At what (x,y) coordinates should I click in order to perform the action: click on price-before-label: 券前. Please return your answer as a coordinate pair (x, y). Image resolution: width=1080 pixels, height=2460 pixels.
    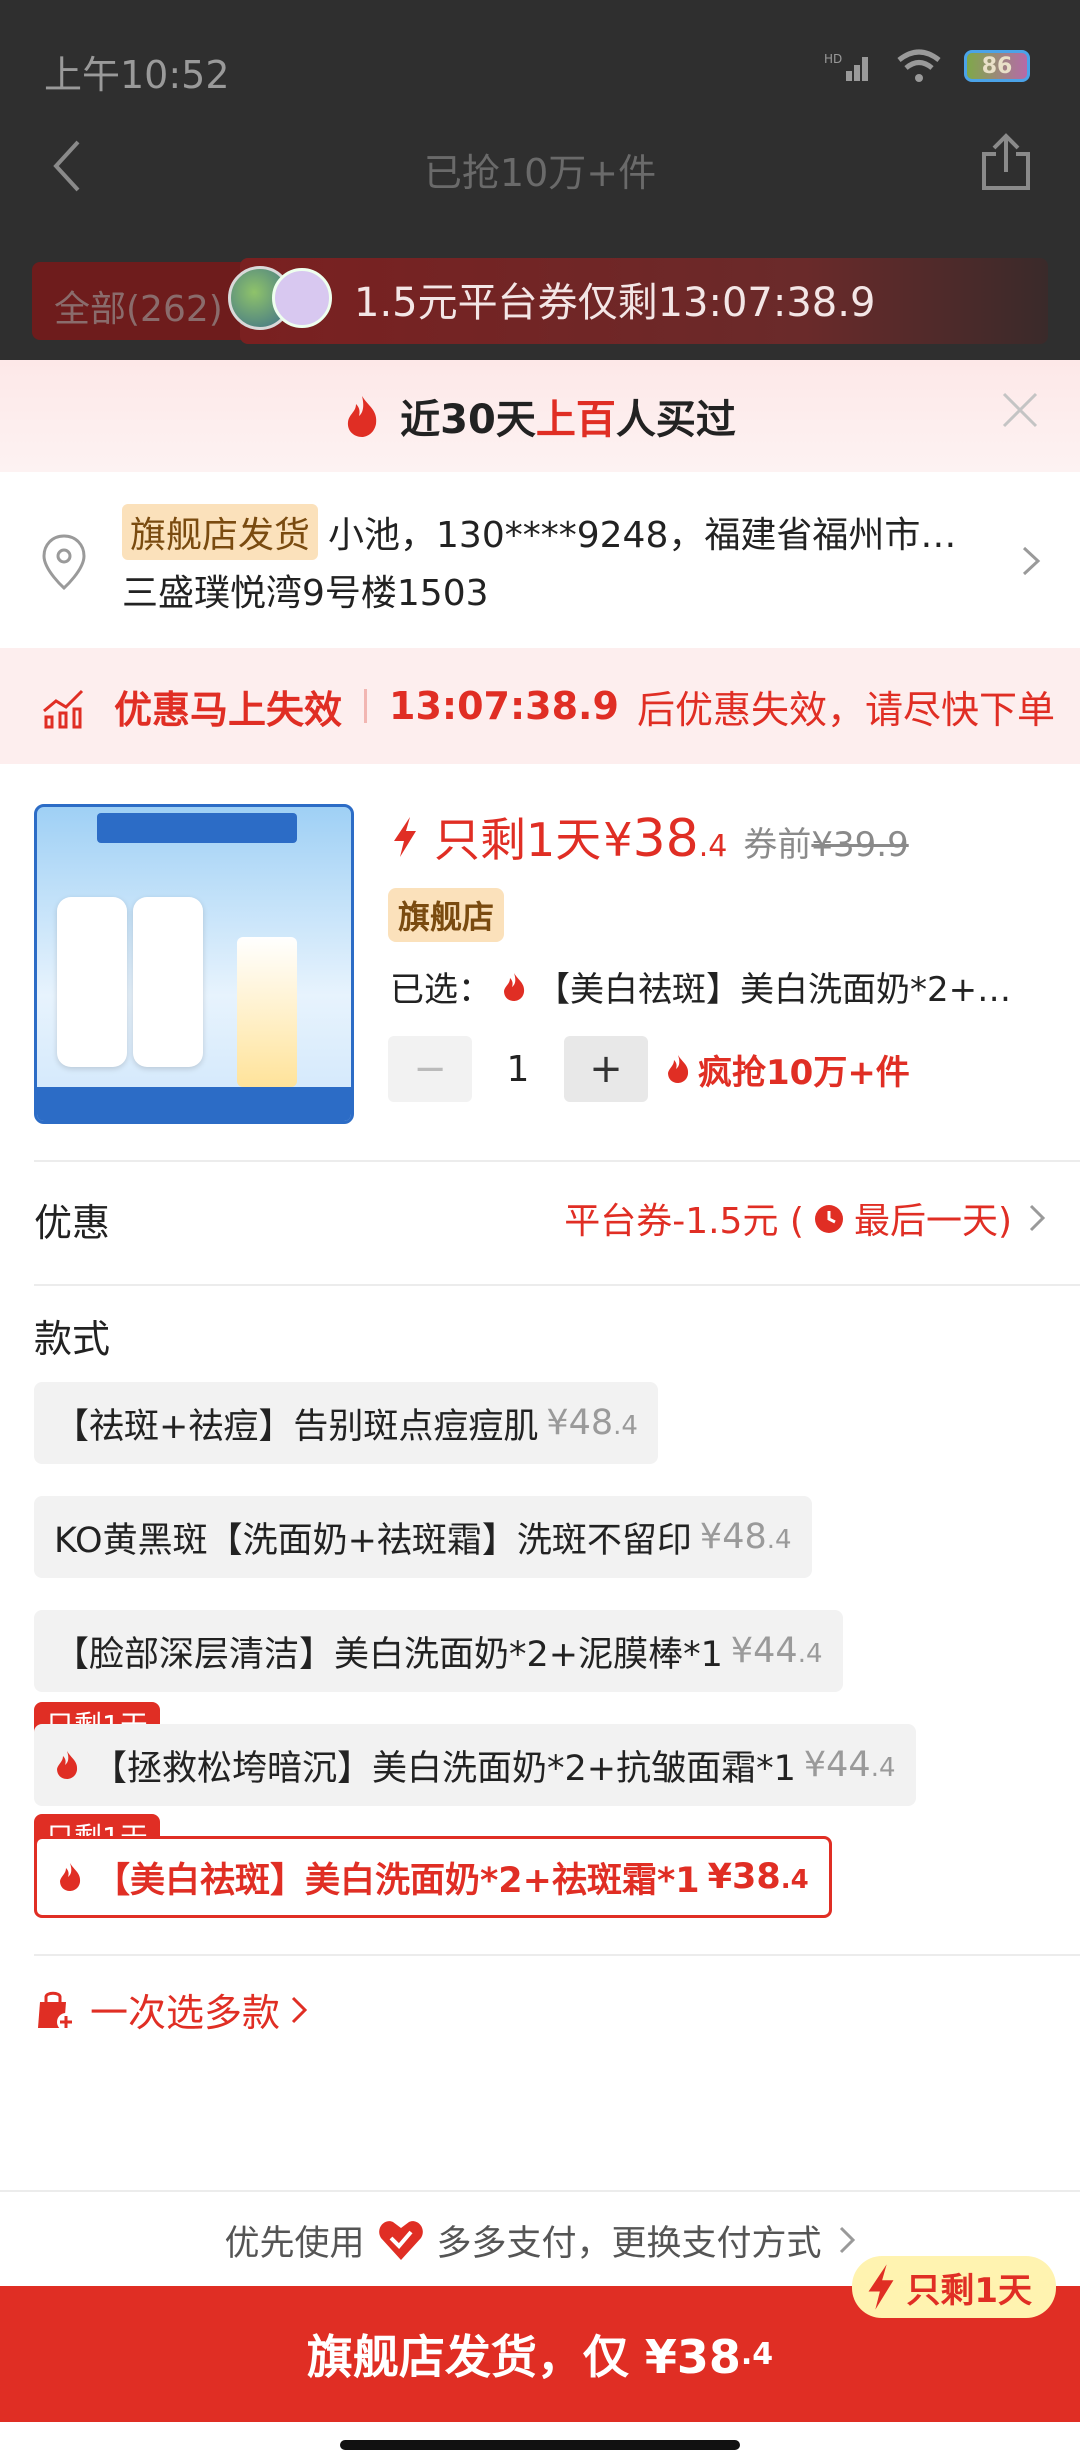
    Looking at the image, I should click on (777, 845).